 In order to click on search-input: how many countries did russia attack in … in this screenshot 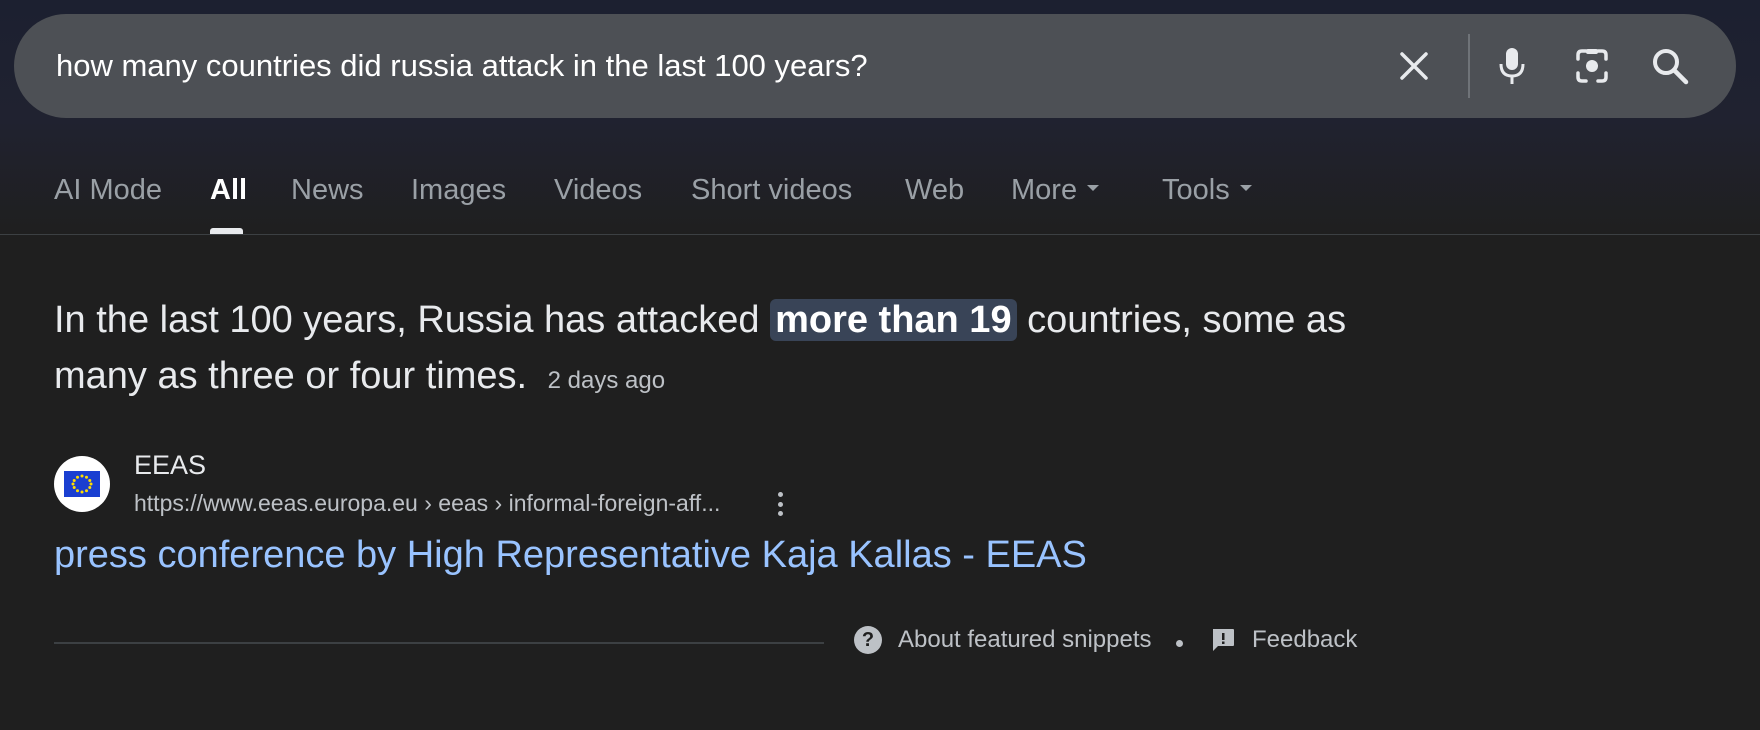, I will do `click(462, 66)`.